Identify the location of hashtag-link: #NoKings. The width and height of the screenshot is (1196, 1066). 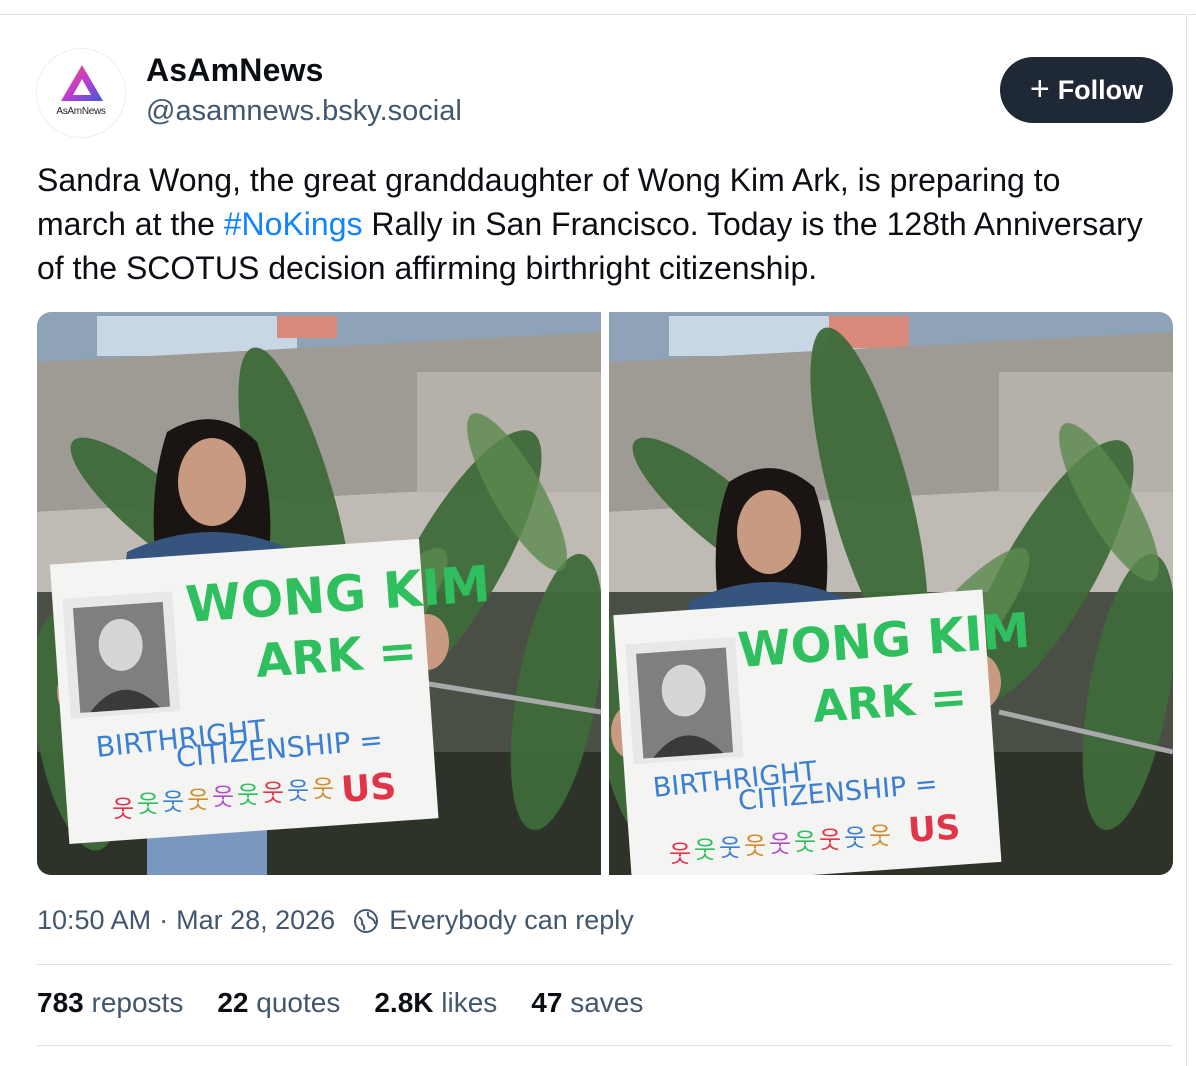
(293, 224).